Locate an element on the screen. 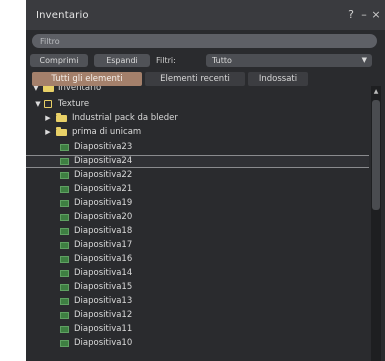 The width and height of the screenshot is (385, 361). tree-row-folder: ▶ Industrial pack da bleder is located at coordinates (197, 118).